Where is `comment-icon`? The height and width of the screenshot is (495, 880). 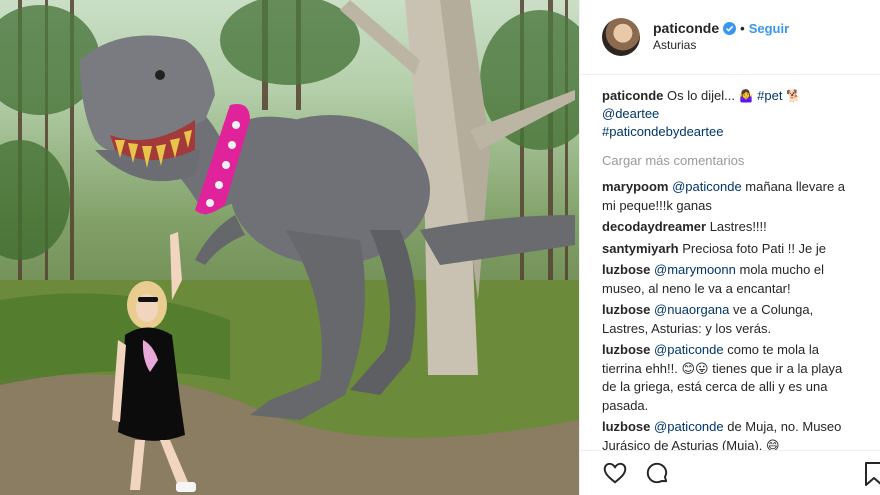
comment-icon is located at coordinates (657, 473).